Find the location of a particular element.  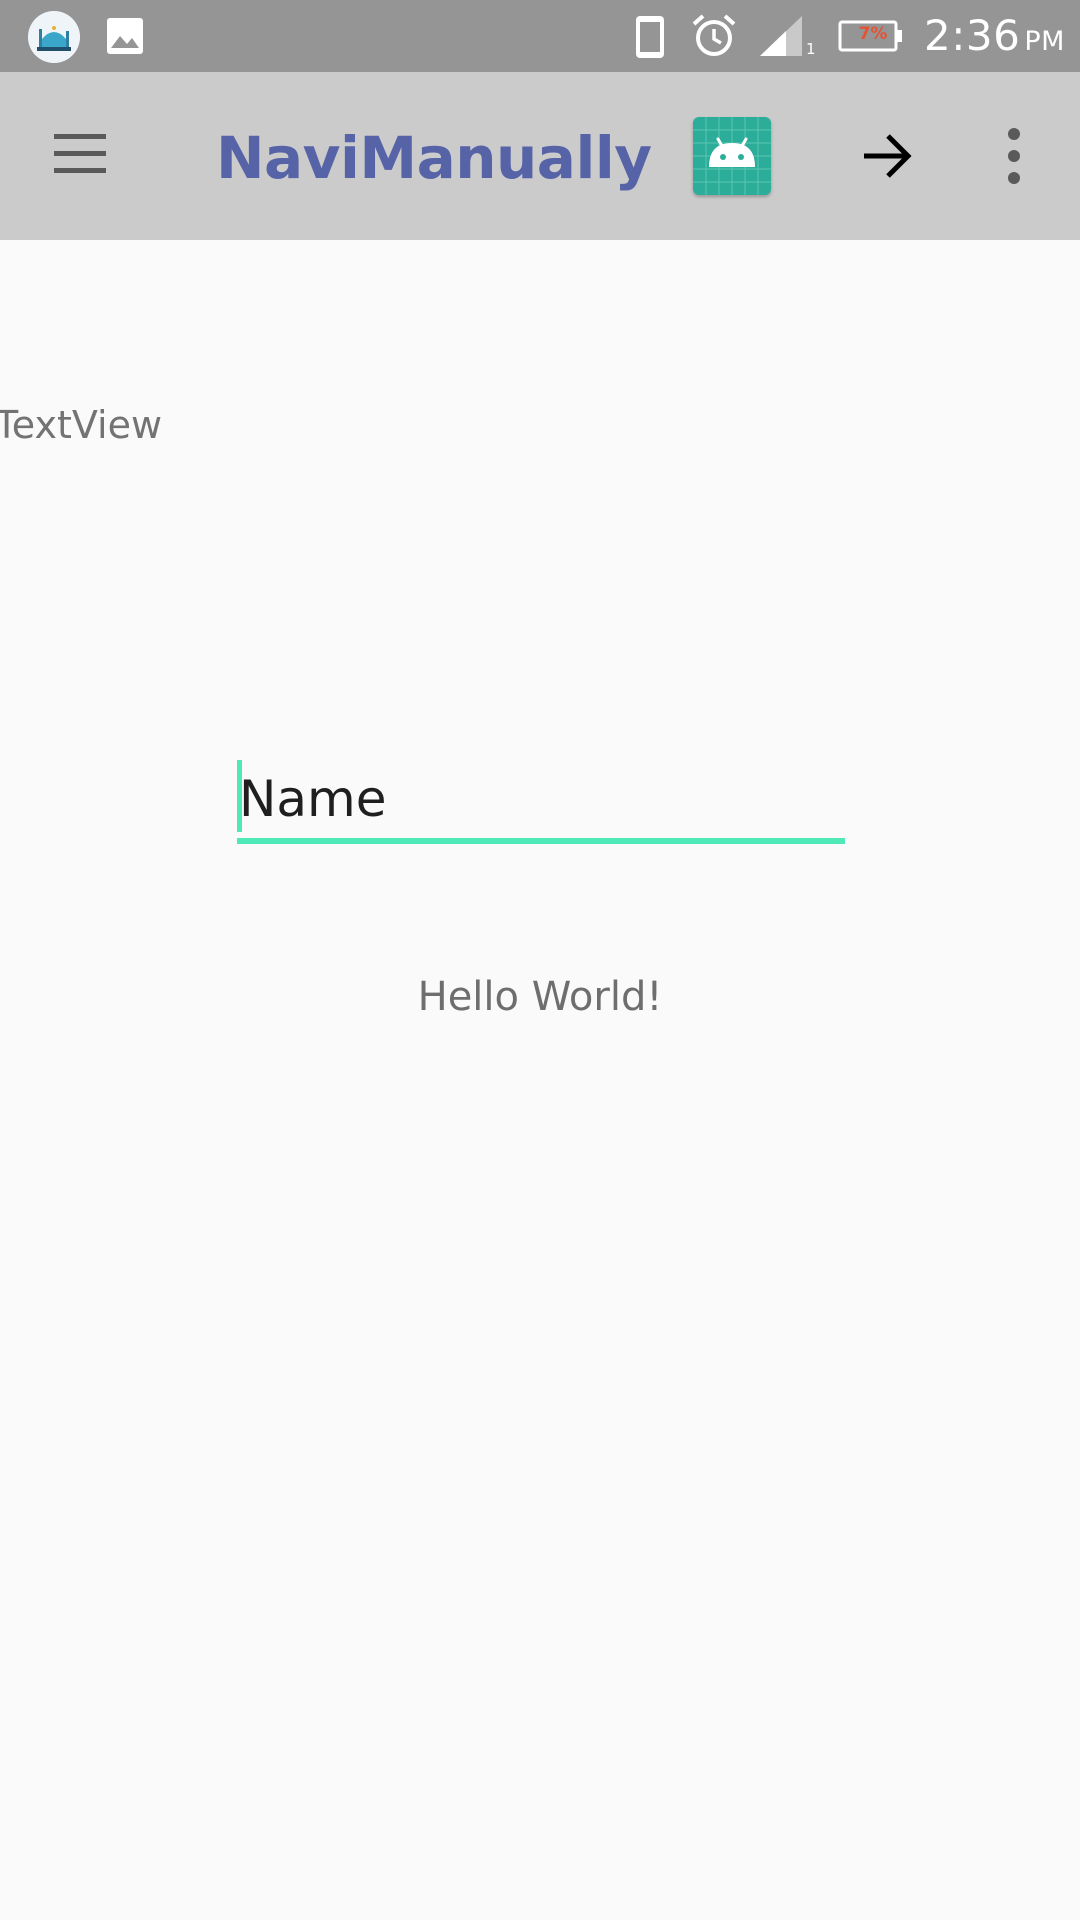

alarm-icon is located at coordinates (714, 36).